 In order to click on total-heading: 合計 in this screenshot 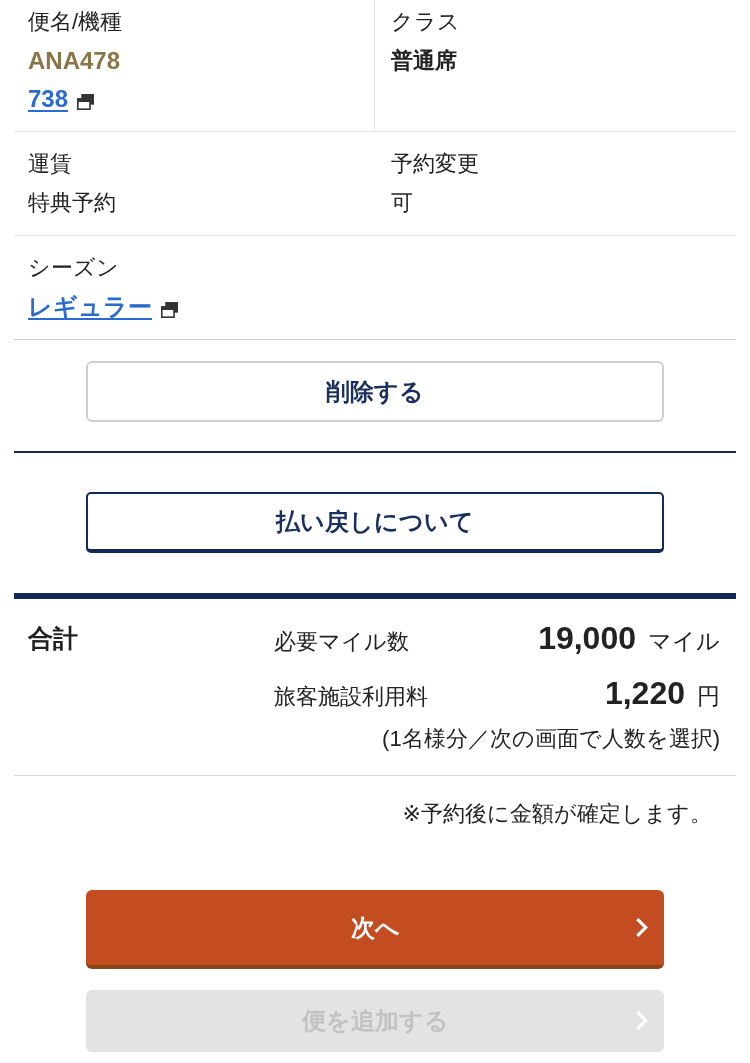, I will do `click(53, 638)`.